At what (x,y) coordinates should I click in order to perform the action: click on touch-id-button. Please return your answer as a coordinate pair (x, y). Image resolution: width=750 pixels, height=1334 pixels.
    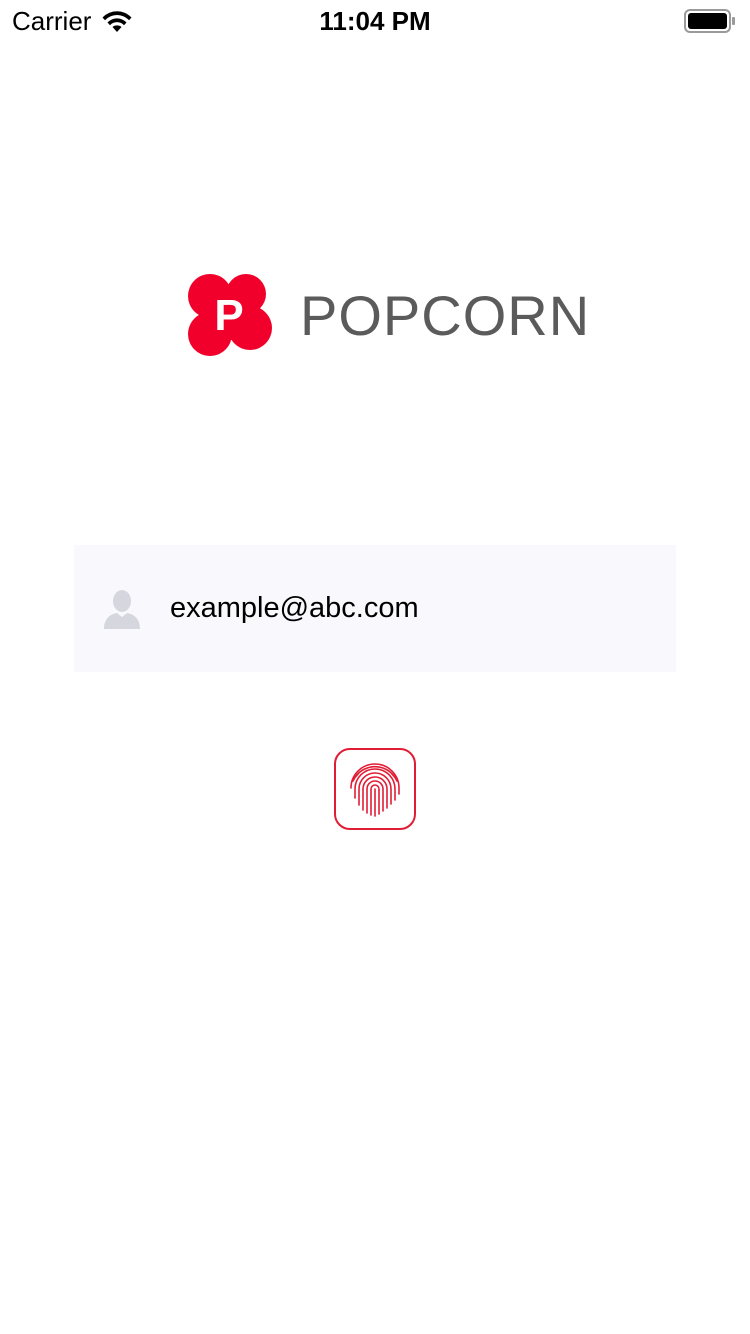
    Looking at the image, I should click on (375, 789).